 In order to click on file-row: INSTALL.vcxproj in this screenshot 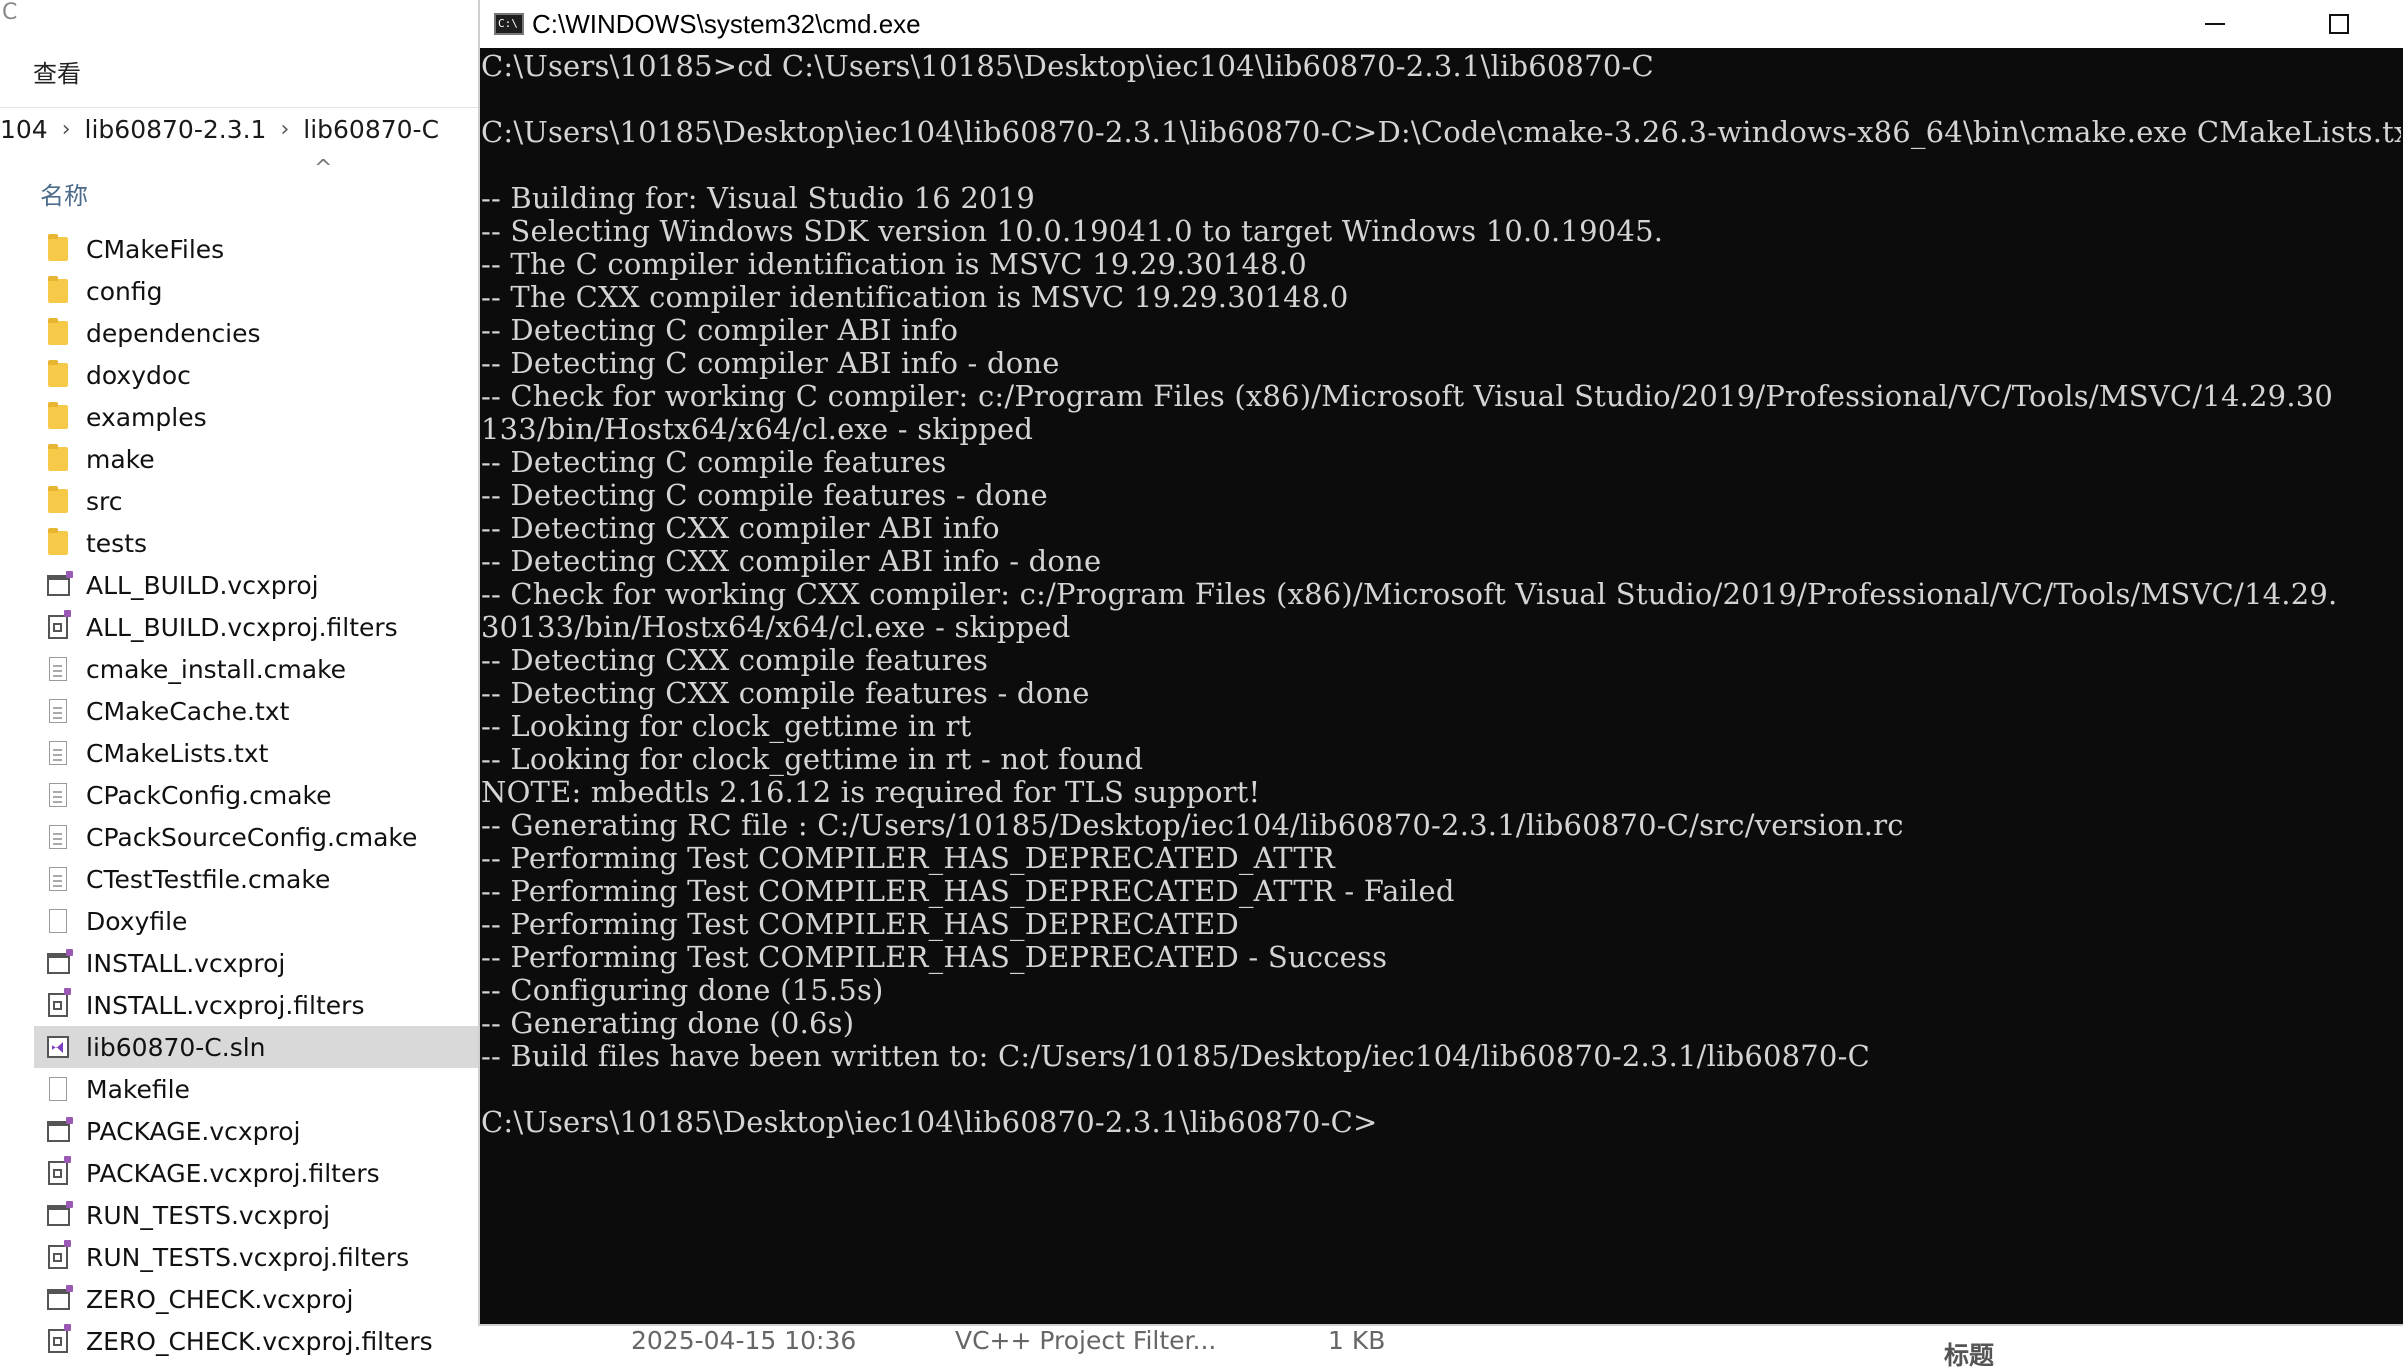, I will do `click(256, 963)`.